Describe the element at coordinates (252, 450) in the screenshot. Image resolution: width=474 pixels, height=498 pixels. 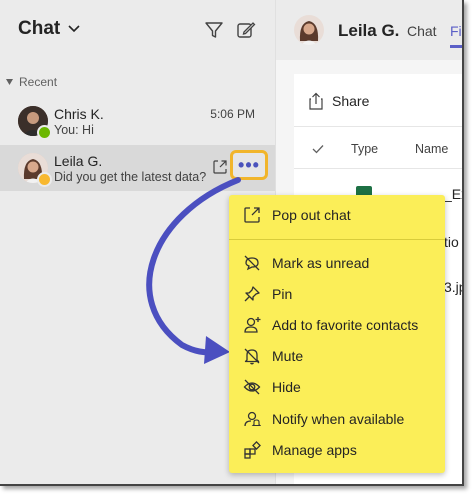
I see `apps-icon` at that location.